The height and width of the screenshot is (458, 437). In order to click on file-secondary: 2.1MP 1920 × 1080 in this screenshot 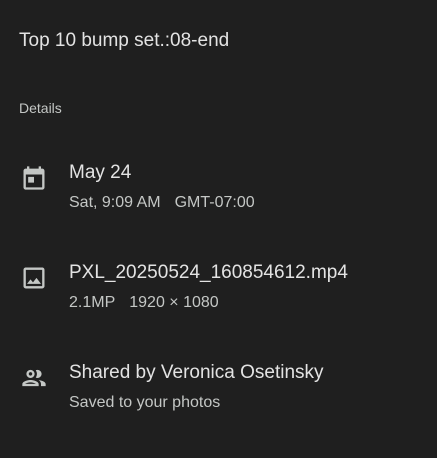, I will do `click(144, 303)`.